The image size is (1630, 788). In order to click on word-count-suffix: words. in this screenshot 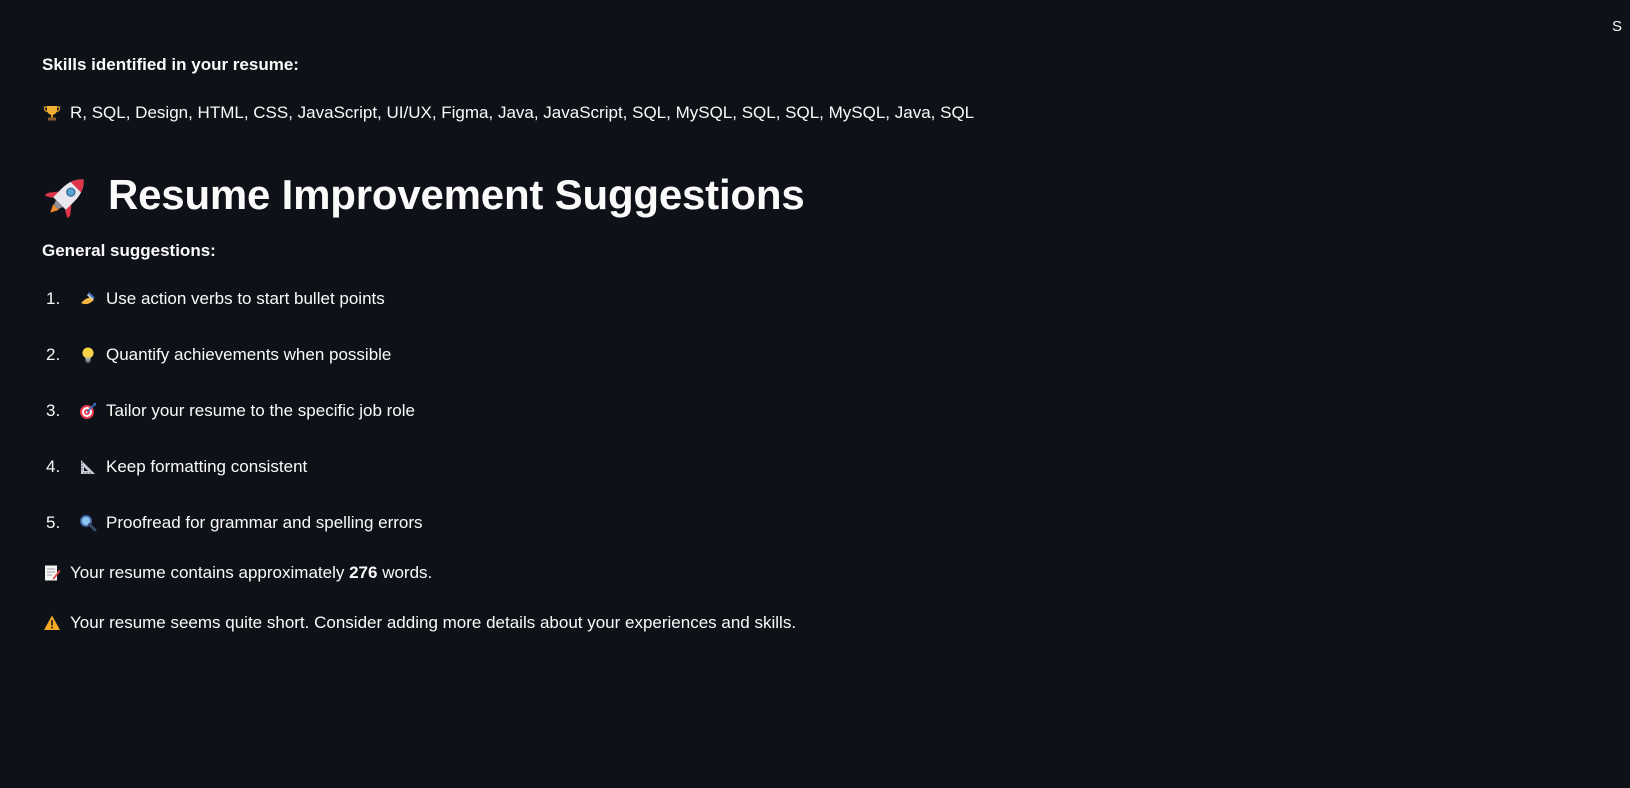, I will do `click(407, 572)`.